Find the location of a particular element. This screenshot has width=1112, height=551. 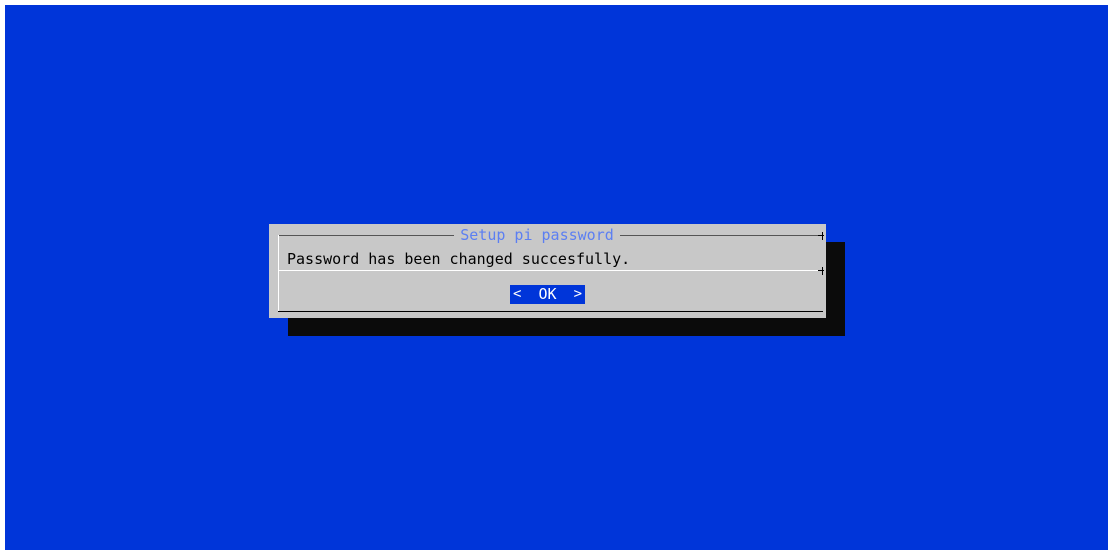

frame-top-tick is located at coordinates (821, 235).